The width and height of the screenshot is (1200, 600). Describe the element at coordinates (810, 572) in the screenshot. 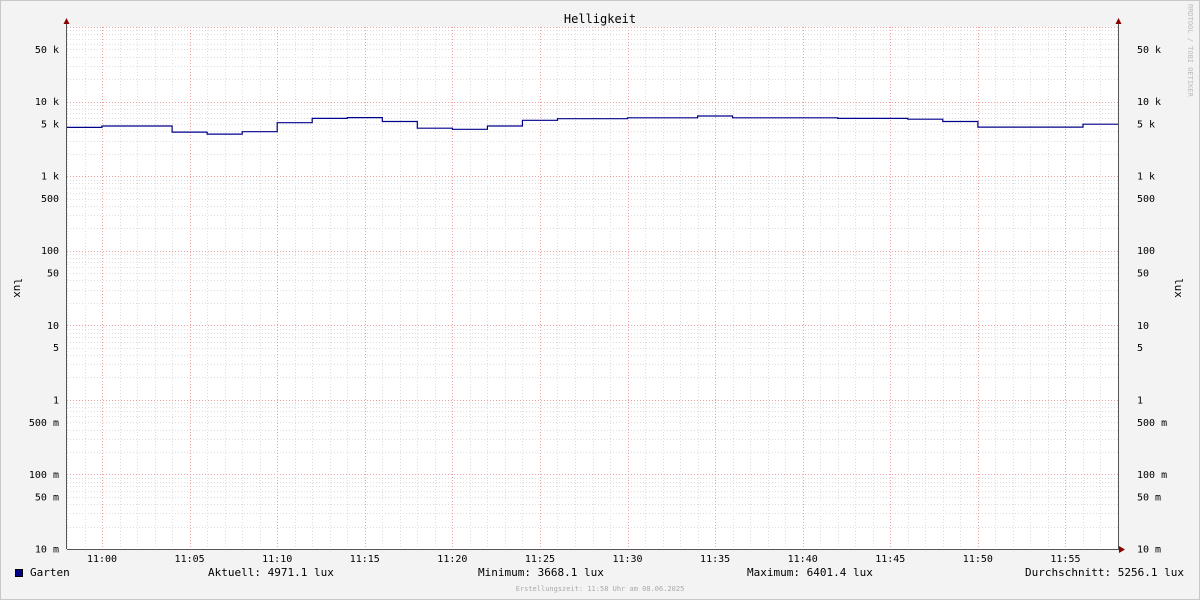

I see `legend-maximum: Maximum: 6401.4 lux` at that location.